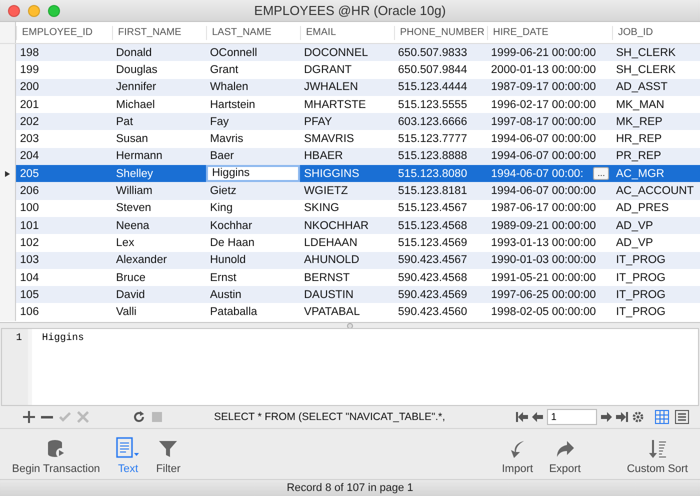 This screenshot has height=496, width=700. What do you see at coordinates (157, 417) in the screenshot?
I see `stop-icon` at bounding box center [157, 417].